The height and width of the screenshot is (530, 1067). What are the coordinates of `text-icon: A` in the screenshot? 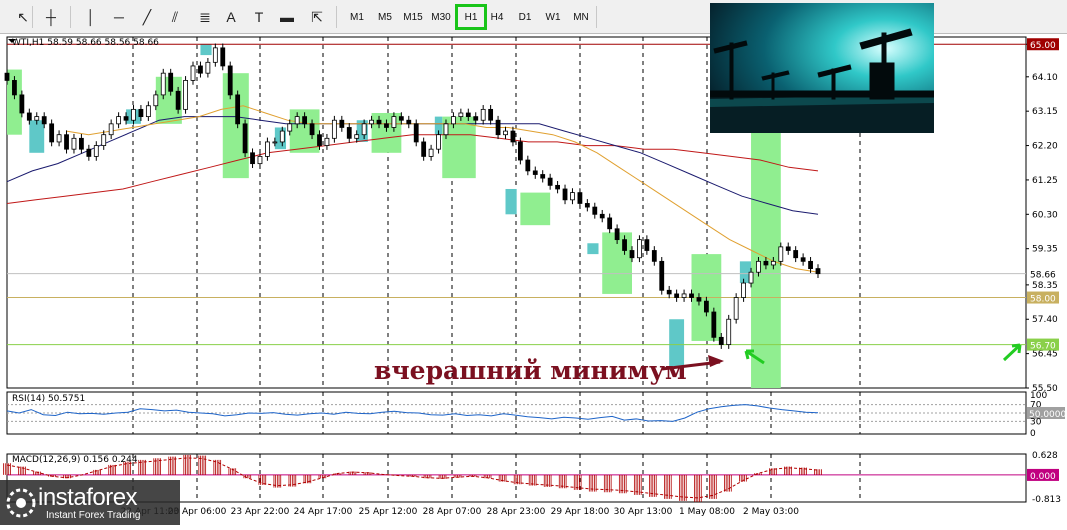 It's located at (231, 17).